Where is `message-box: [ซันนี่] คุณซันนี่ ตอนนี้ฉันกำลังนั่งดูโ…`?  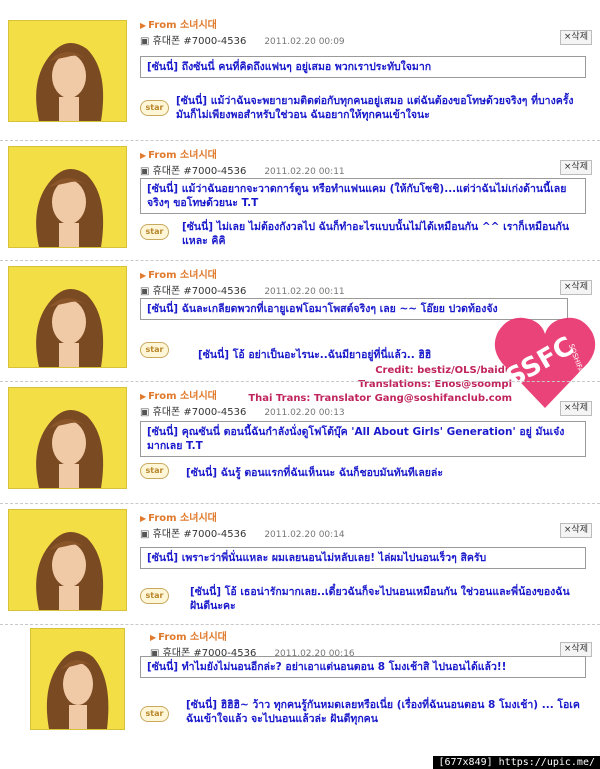 message-box: [ซันนี่] คุณซันนี่ ตอนนี้ฉันกำลังนั่งดูโ… is located at coordinates (363, 439).